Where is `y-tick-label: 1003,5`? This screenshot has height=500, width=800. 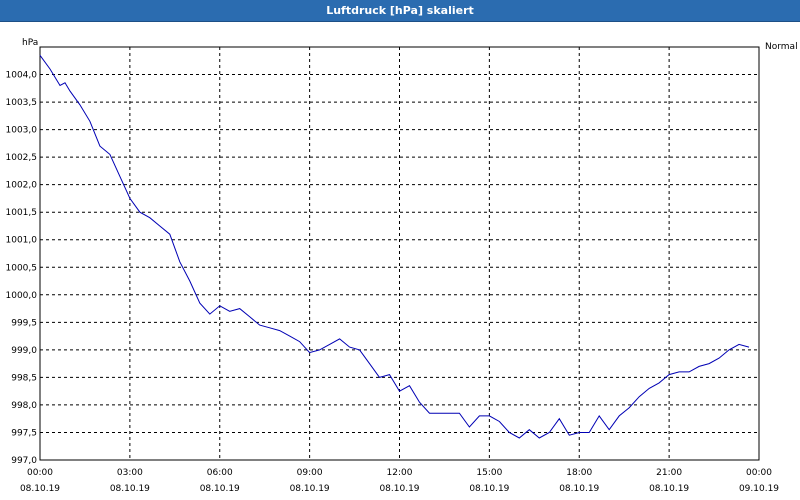
y-tick-label: 1003,5 is located at coordinates (22, 103).